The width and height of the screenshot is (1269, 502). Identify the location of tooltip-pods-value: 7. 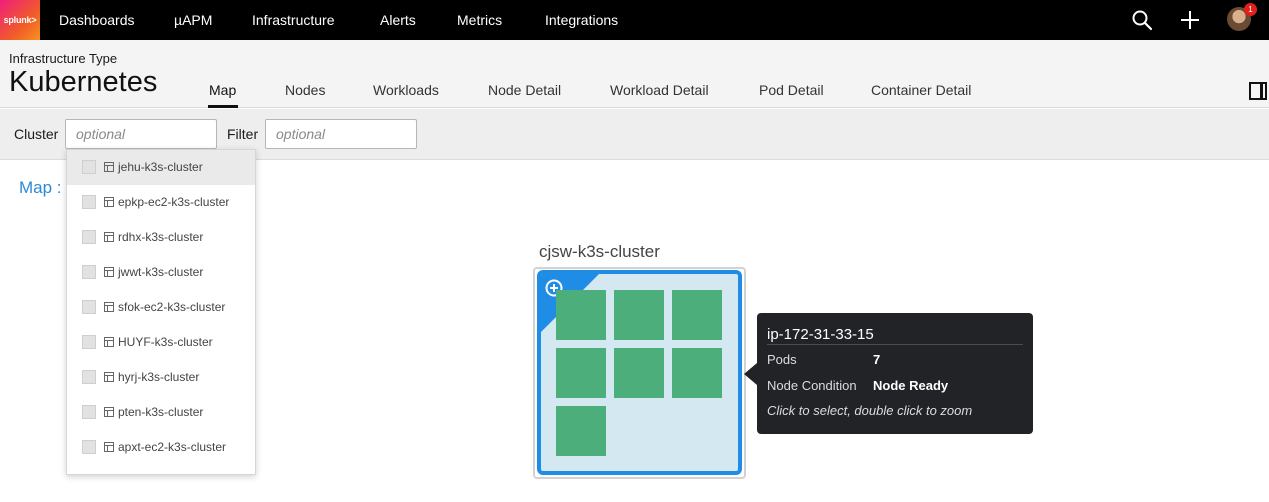
(877, 359).